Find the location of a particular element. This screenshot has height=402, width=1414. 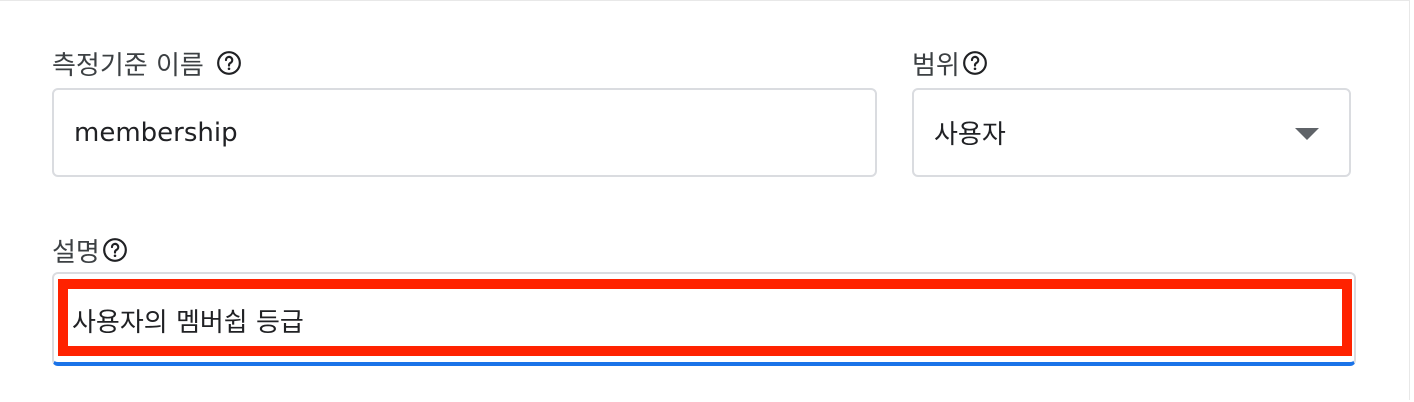

scope-label: 범위 is located at coordinates (936, 65).